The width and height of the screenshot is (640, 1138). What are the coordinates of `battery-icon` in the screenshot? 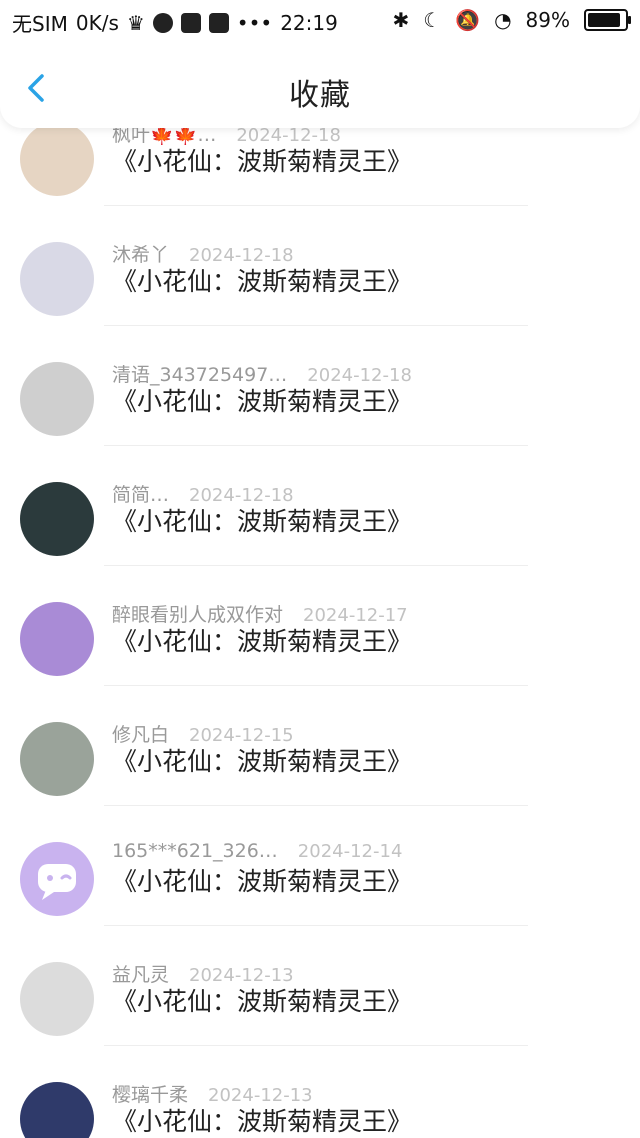 It's located at (607, 20).